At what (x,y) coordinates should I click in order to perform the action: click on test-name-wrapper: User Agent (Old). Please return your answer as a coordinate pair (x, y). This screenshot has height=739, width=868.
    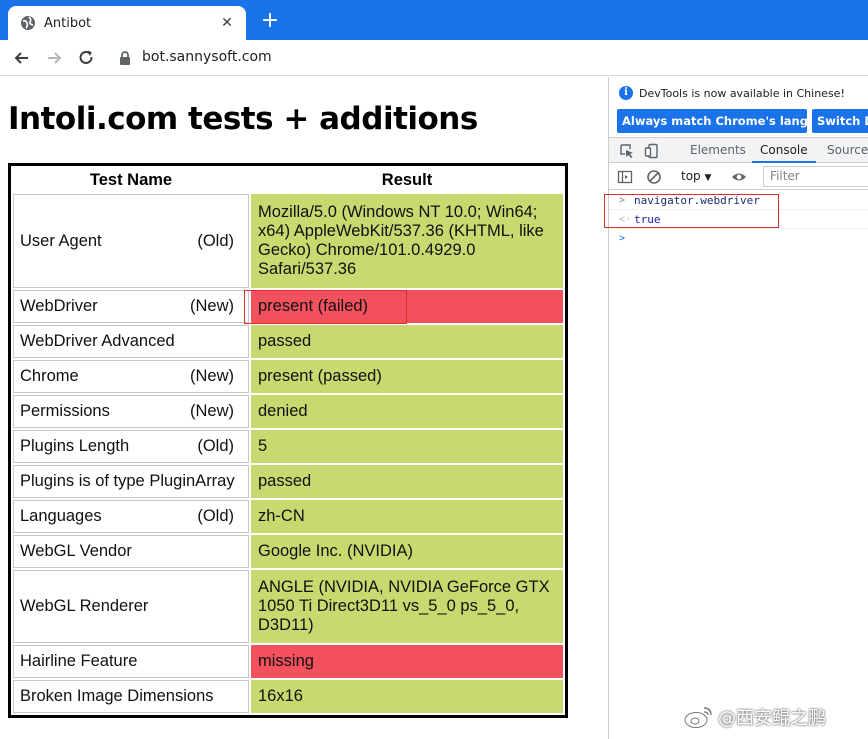
    Looking at the image, I should click on (131, 241).